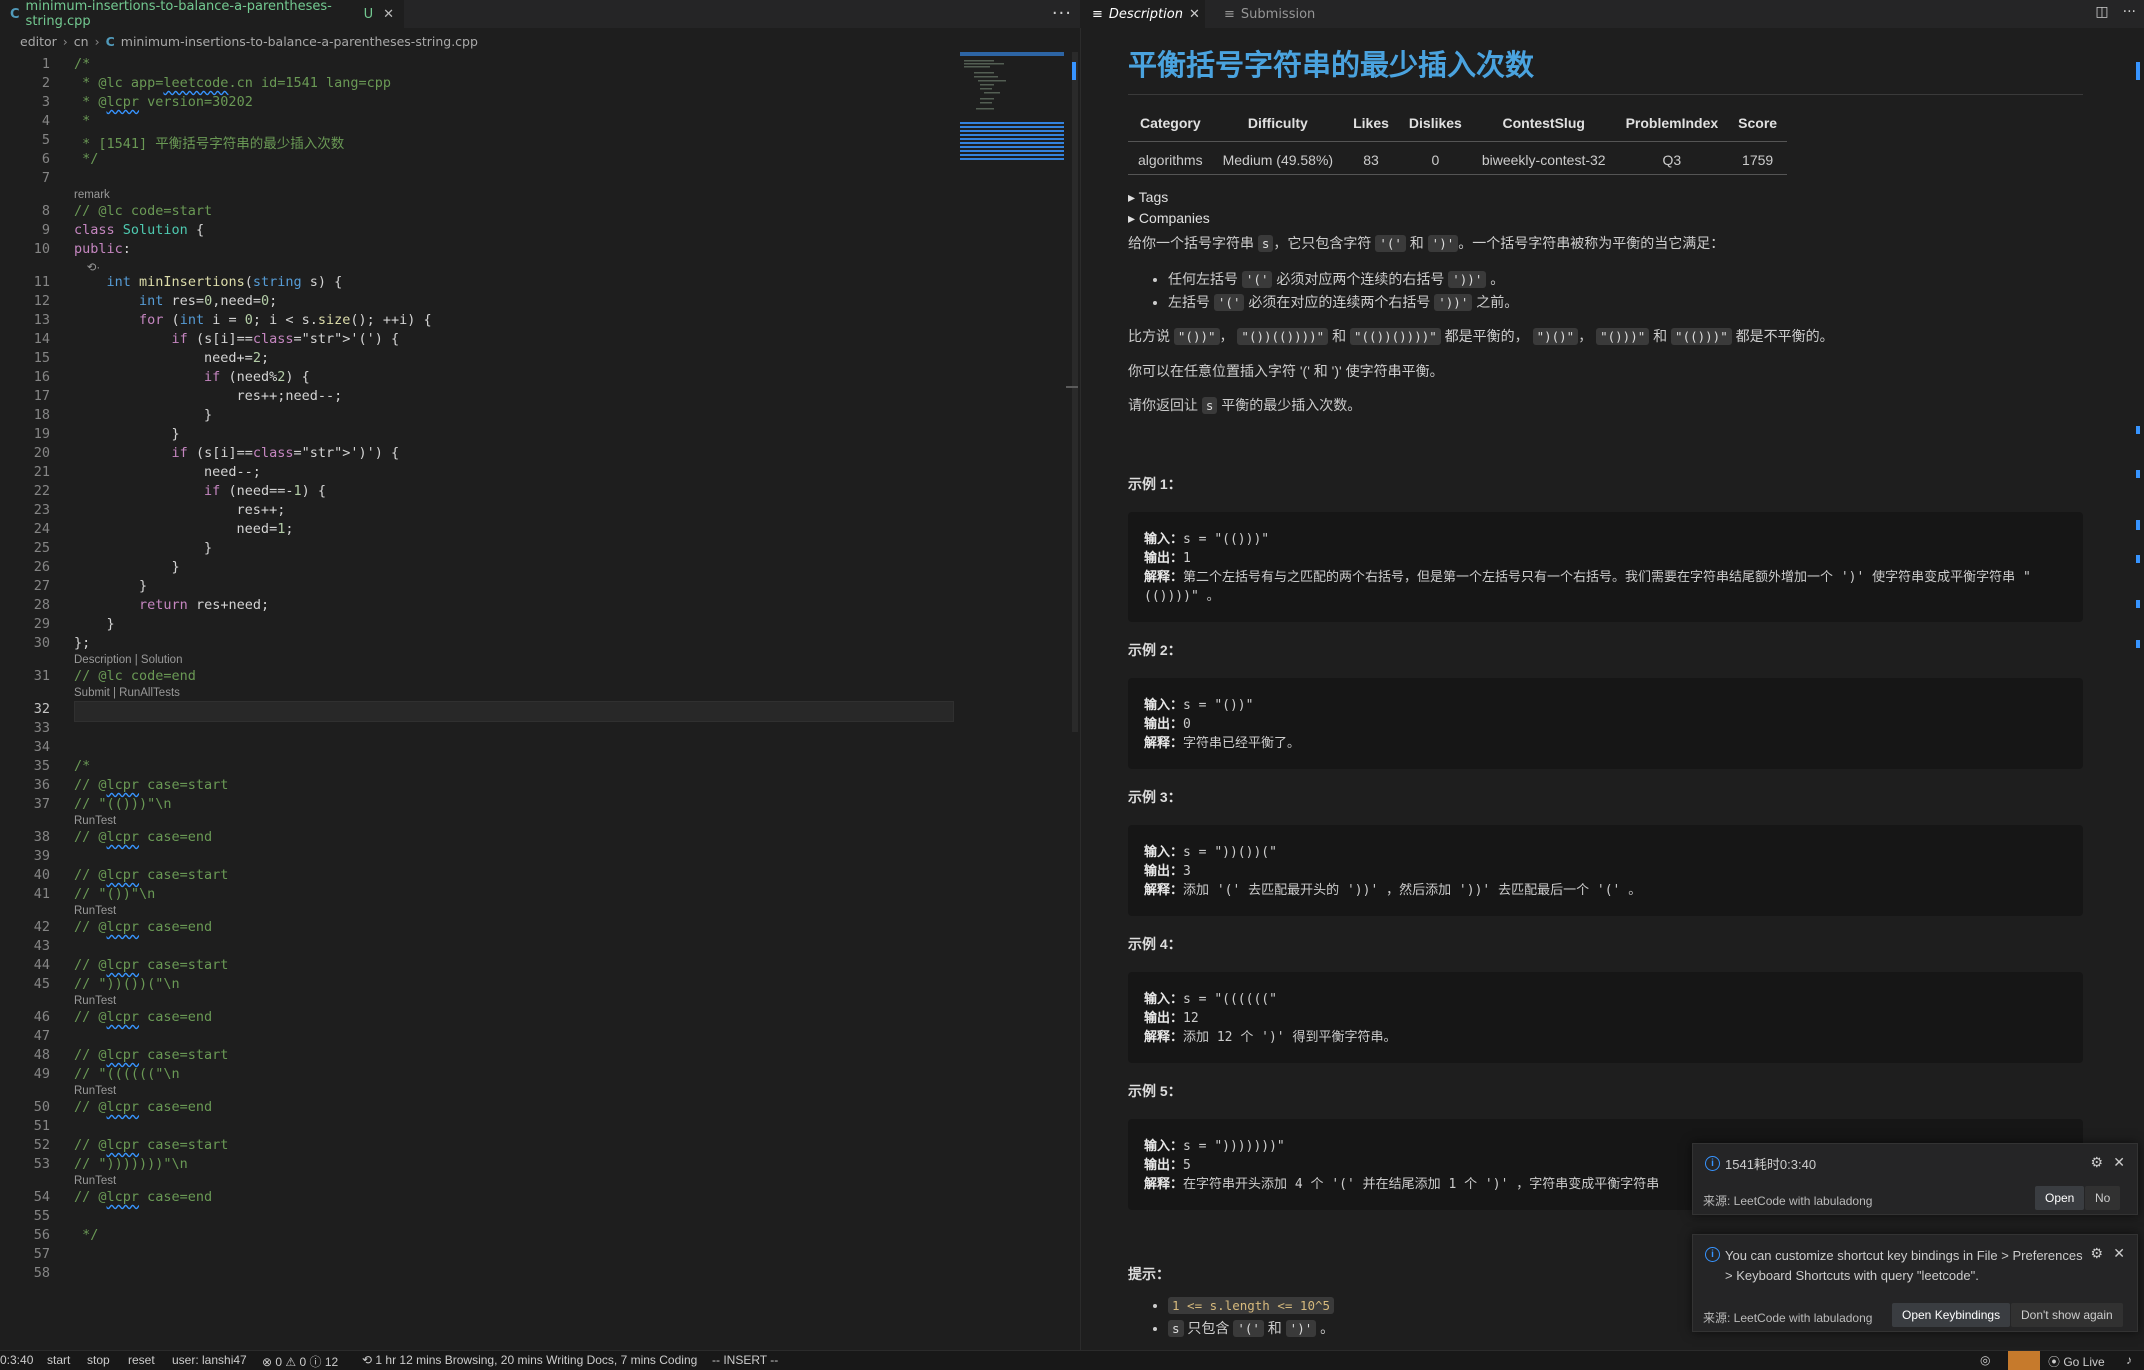 The image size is (2144, 1370). What do you see at coordinates (257, 377) in the screenshot?
I see `code-text: if (need%2) {` at bounding box center [257, 377].